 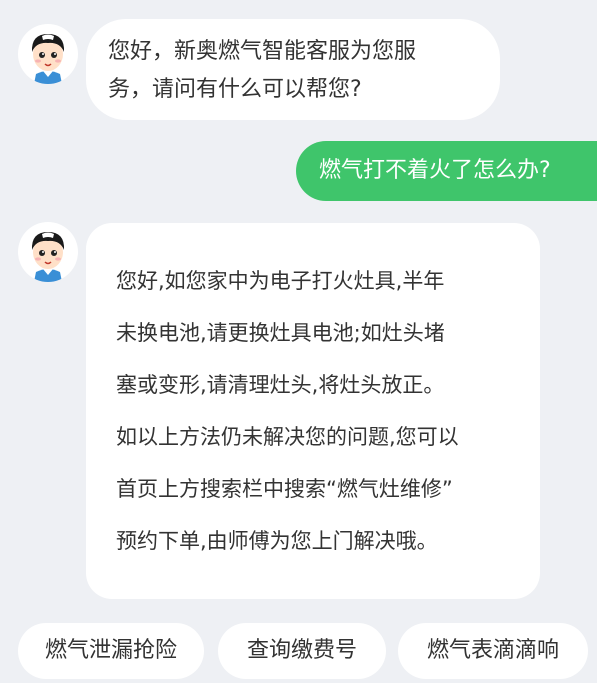 What do you see at coordinates (277, 541) in the screenshot?
I see `bot-answer-line: 预约下单,由师傅为您上门解决哦。` at bounding box center [277, 541].